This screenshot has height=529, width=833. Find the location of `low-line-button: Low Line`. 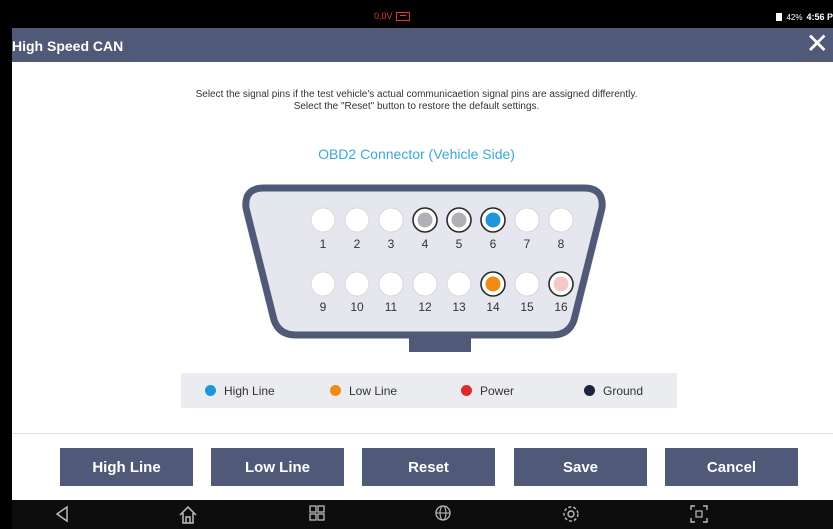

low-line-button: Low Line is located at coordinates (277, 467).